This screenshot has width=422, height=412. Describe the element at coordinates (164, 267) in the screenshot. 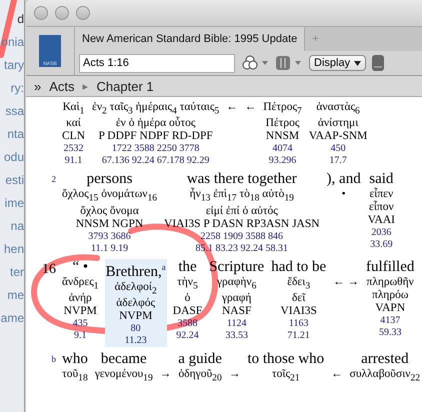

I see `footnote-link: a` at that location.